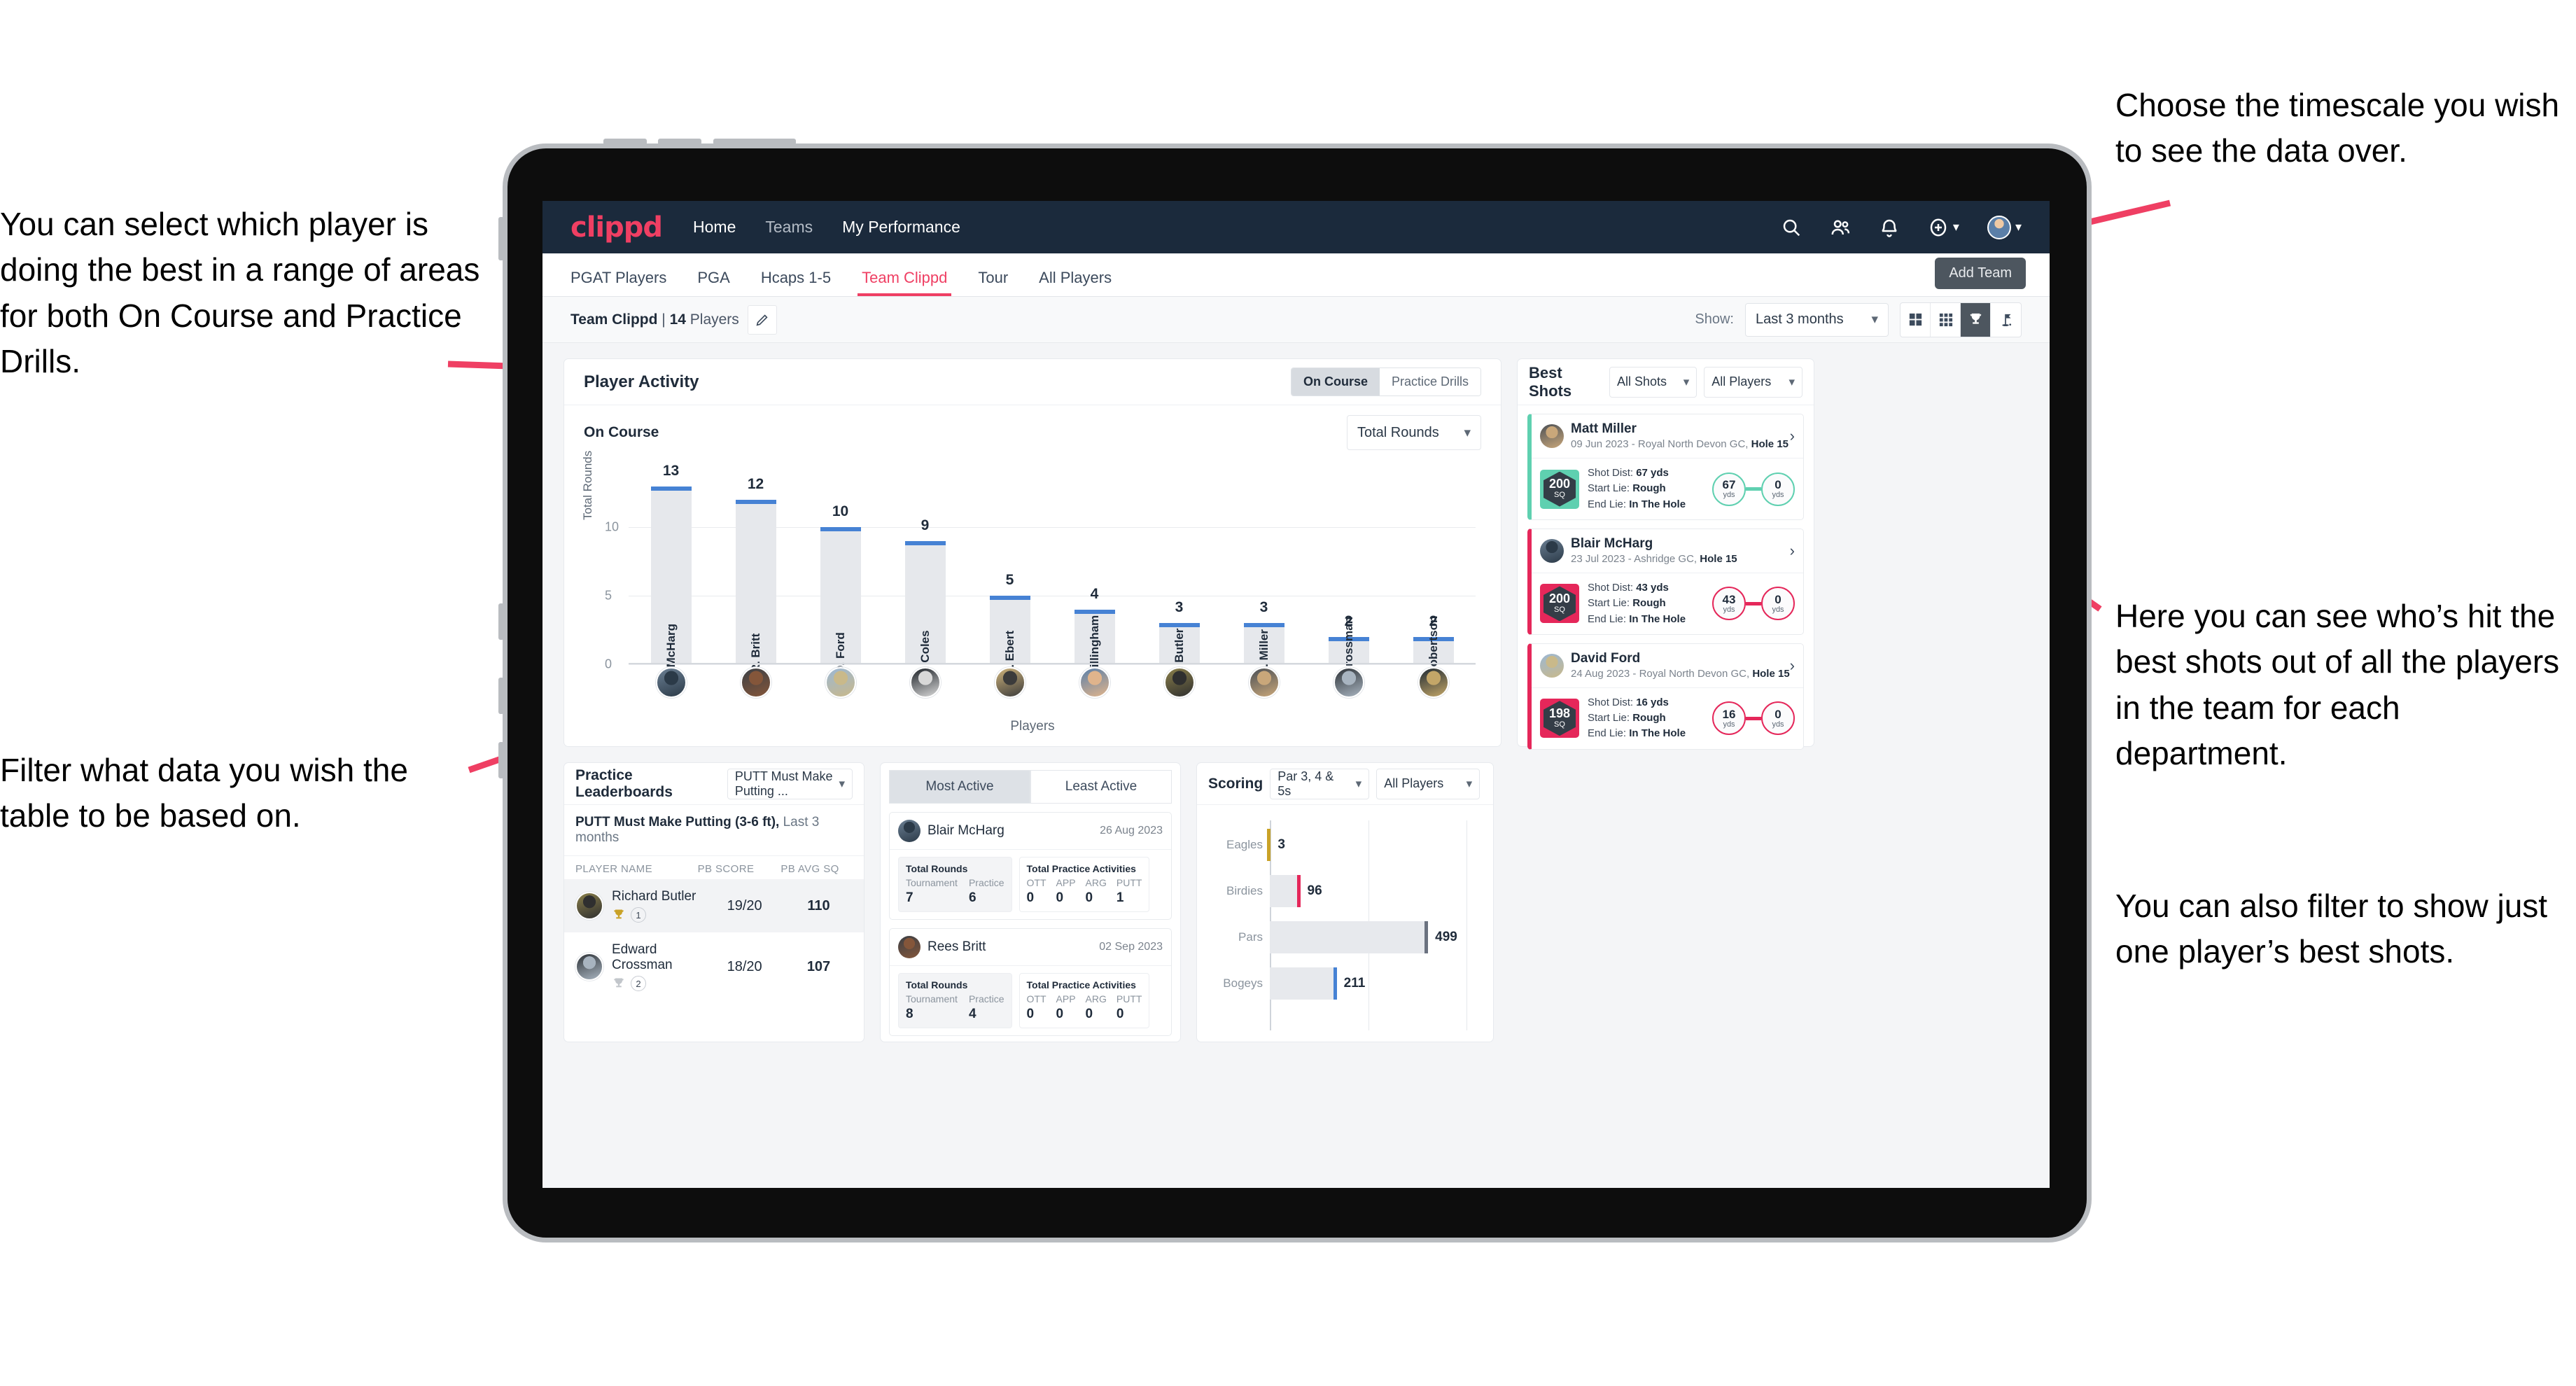 This screenshot has width=2576, height=1386. Describe the element at coordinates (993, 282) in the screenshot. I see `tab-tour: Tour` at that location.